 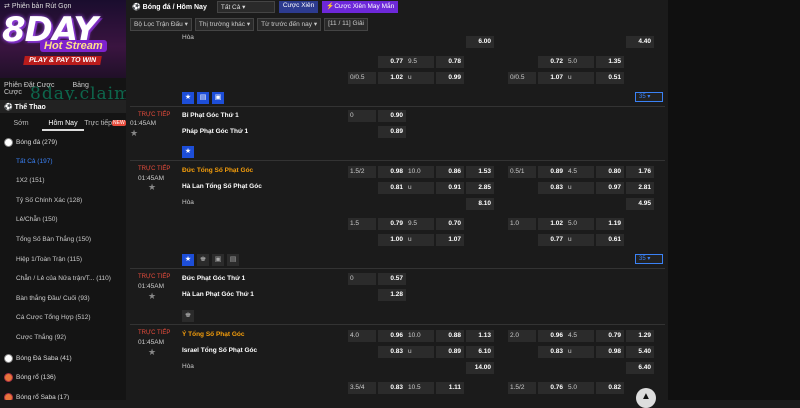 What do you see at coordinates (392, 279) in the screenshot?
I see `odds-cell: 0.57` at bounding box center [392, 279].